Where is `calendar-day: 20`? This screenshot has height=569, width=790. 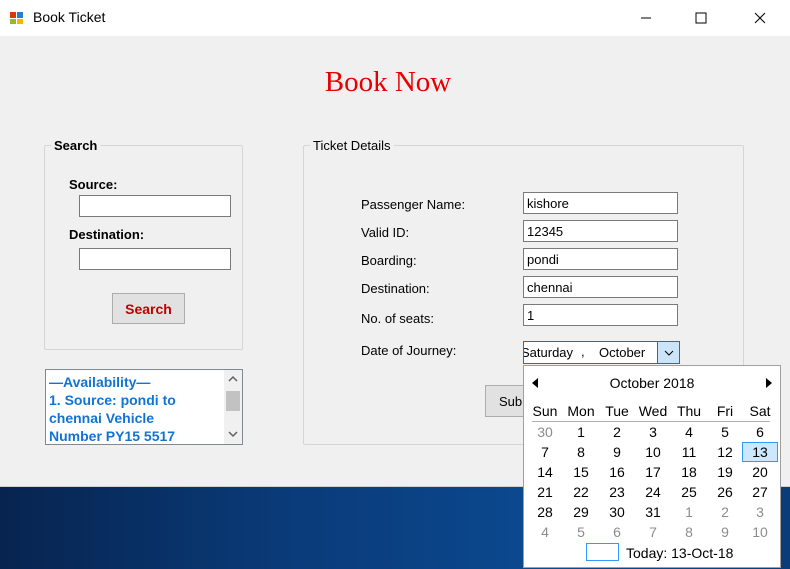 calendar-day: 20 is located at coordinates (760, 472).